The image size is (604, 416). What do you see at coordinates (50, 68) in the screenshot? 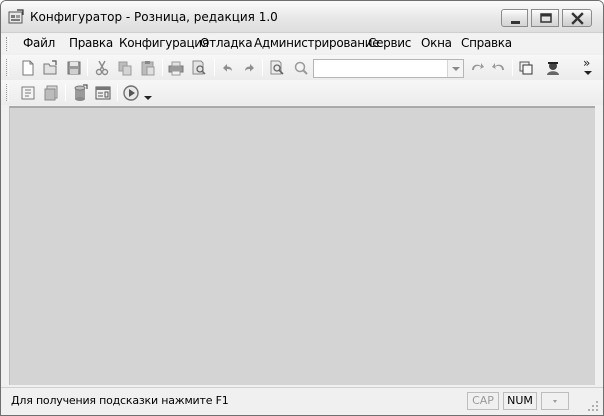
I see `open-icon` at bounding box center [50, 68].